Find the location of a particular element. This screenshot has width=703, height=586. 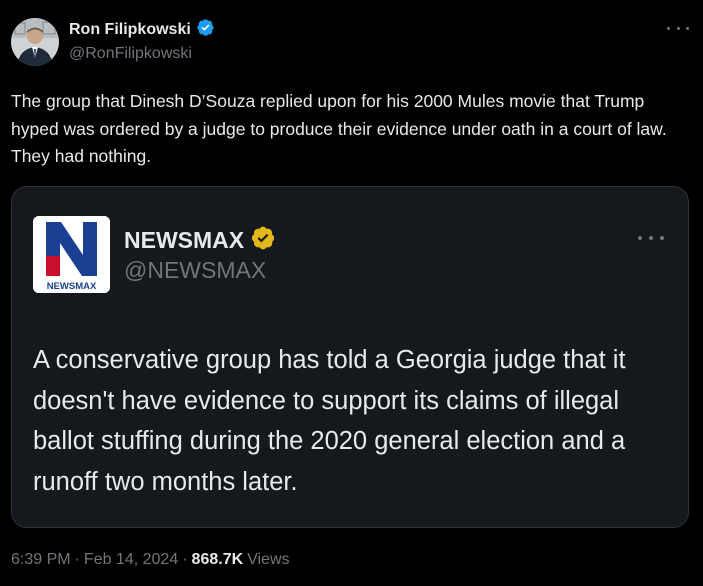

tweet-meta: 6:39 PM · Feb 14, 2024 · 868.7K Views is located at coordinates (150, 560).